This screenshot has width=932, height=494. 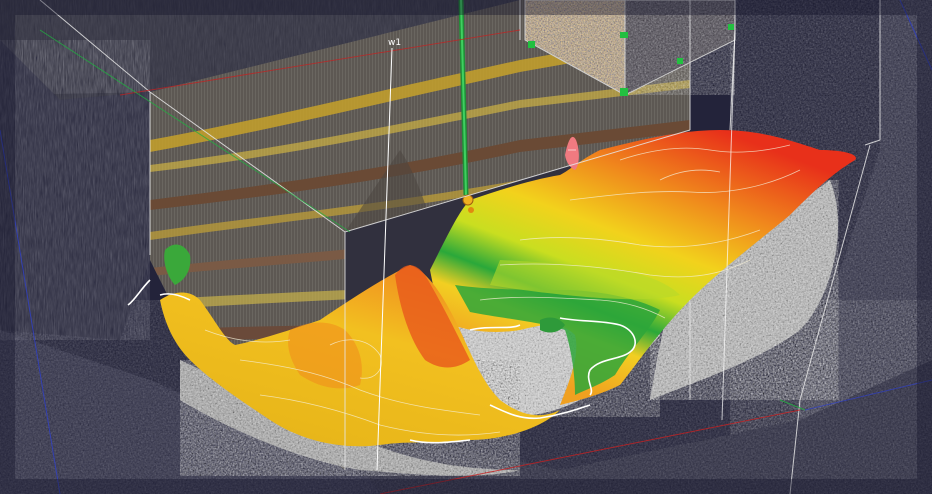 I want to click on seismic-left-wall, so click(x=75, y=190).